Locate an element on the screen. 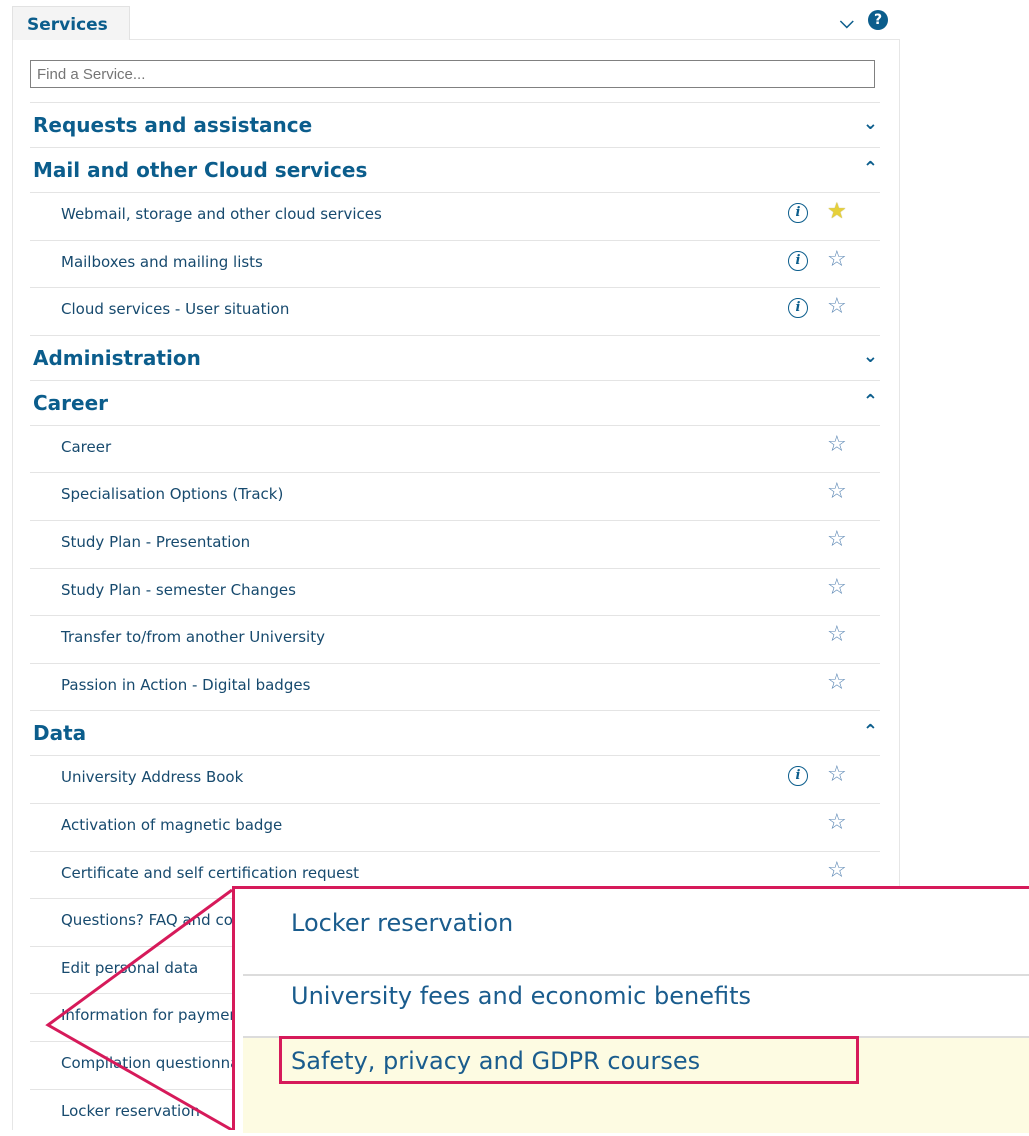 The height and width of the screenshot is (1136, 1029). zoom-row-locker: Locker reservation is located at coordinates (632, 931).